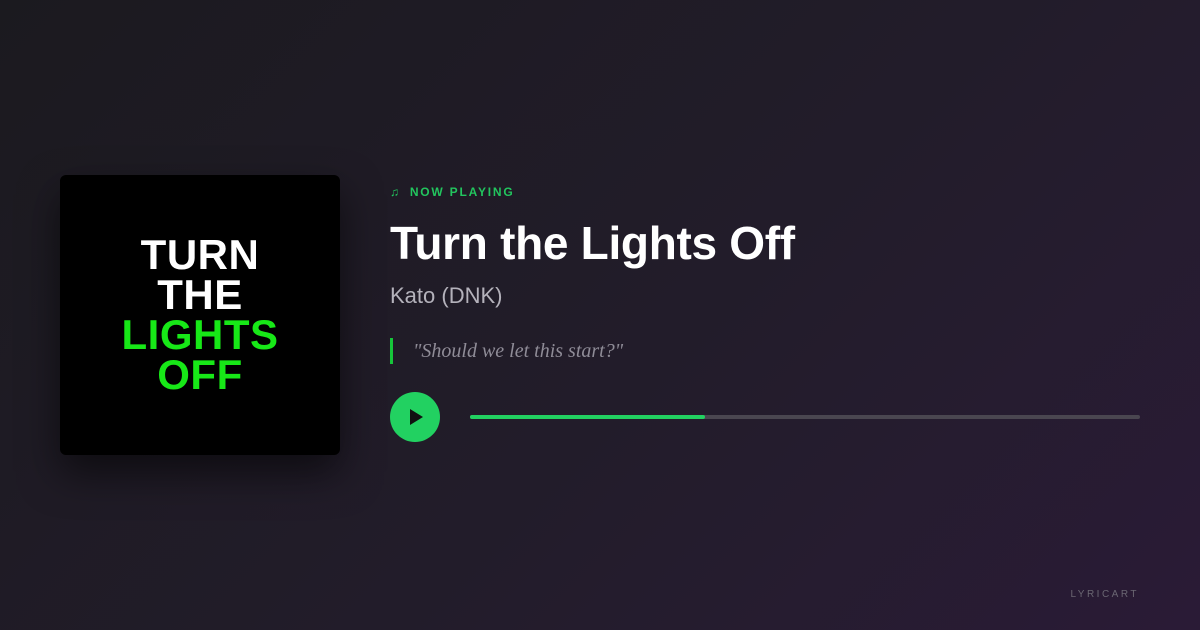  I want to click on lyric-text: "Should we let this start?", so click(518, 350).